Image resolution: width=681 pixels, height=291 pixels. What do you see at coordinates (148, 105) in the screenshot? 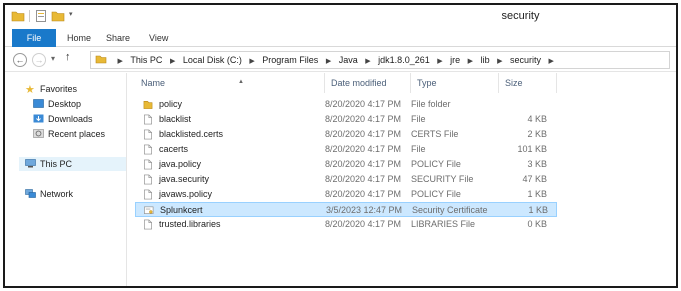
I see `folder-icon` at bounding box center [148, 105].